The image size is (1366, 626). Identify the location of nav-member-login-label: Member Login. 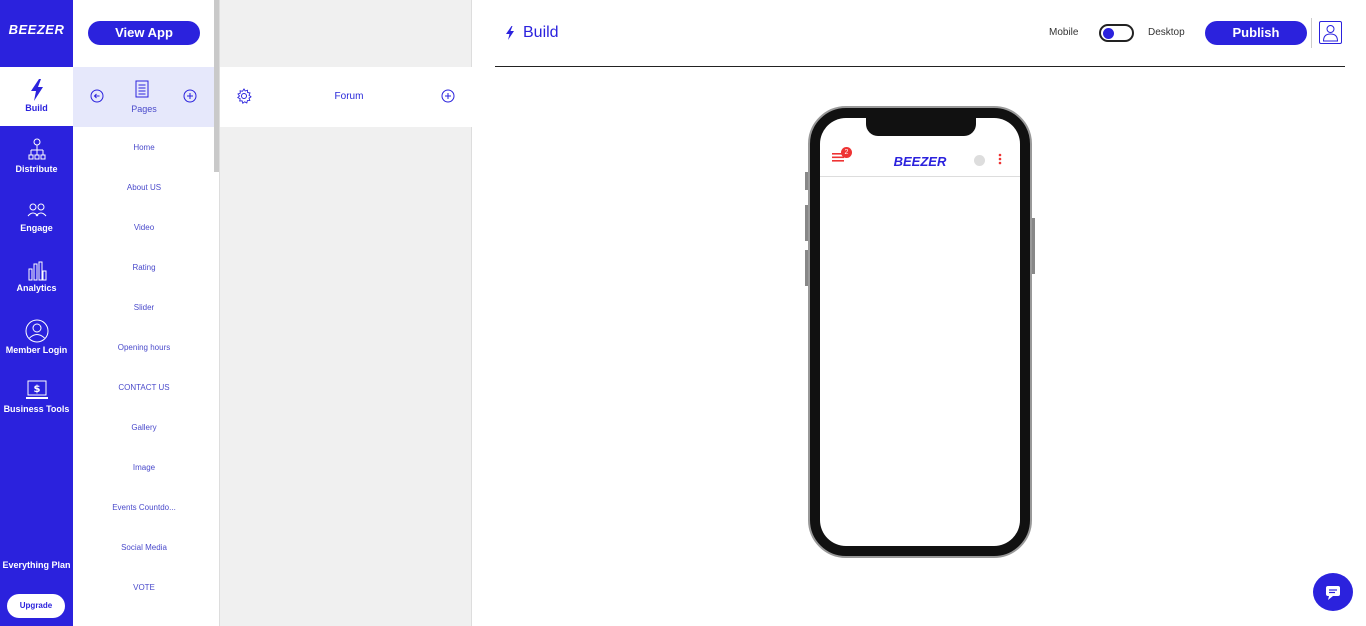
(36, 350).